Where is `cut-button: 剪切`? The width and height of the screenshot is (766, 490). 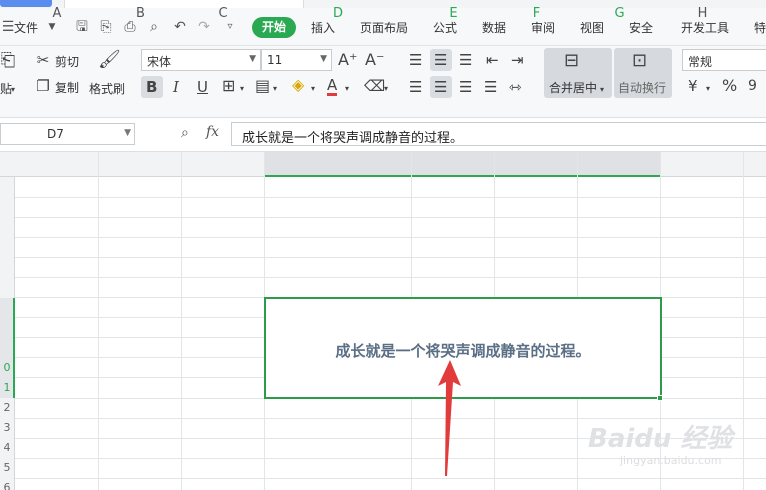 cut-button: 剪切 is located at coordinates (67, 61).